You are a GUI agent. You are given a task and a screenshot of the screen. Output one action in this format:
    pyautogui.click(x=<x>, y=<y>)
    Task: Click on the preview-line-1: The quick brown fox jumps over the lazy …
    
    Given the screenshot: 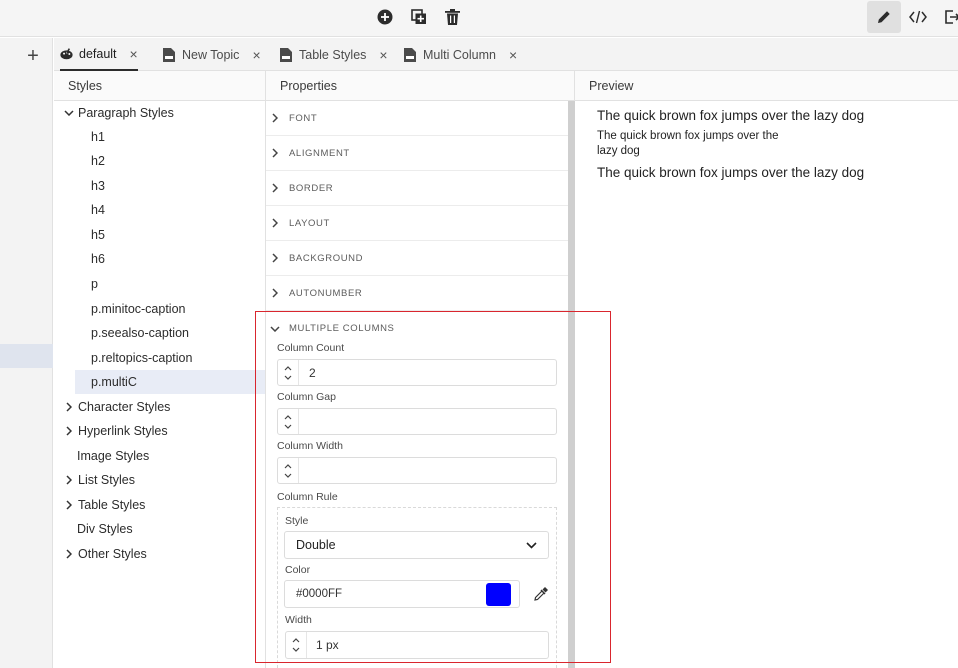 What is the action you would take?
    pyautogui.click(x=731, y=115)
    